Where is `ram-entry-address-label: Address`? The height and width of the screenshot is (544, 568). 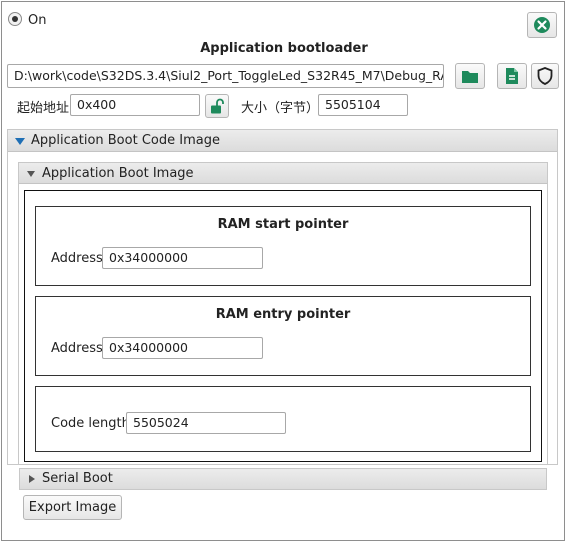 ram-entry-address-label: Address is located at coordinates (77, 348).